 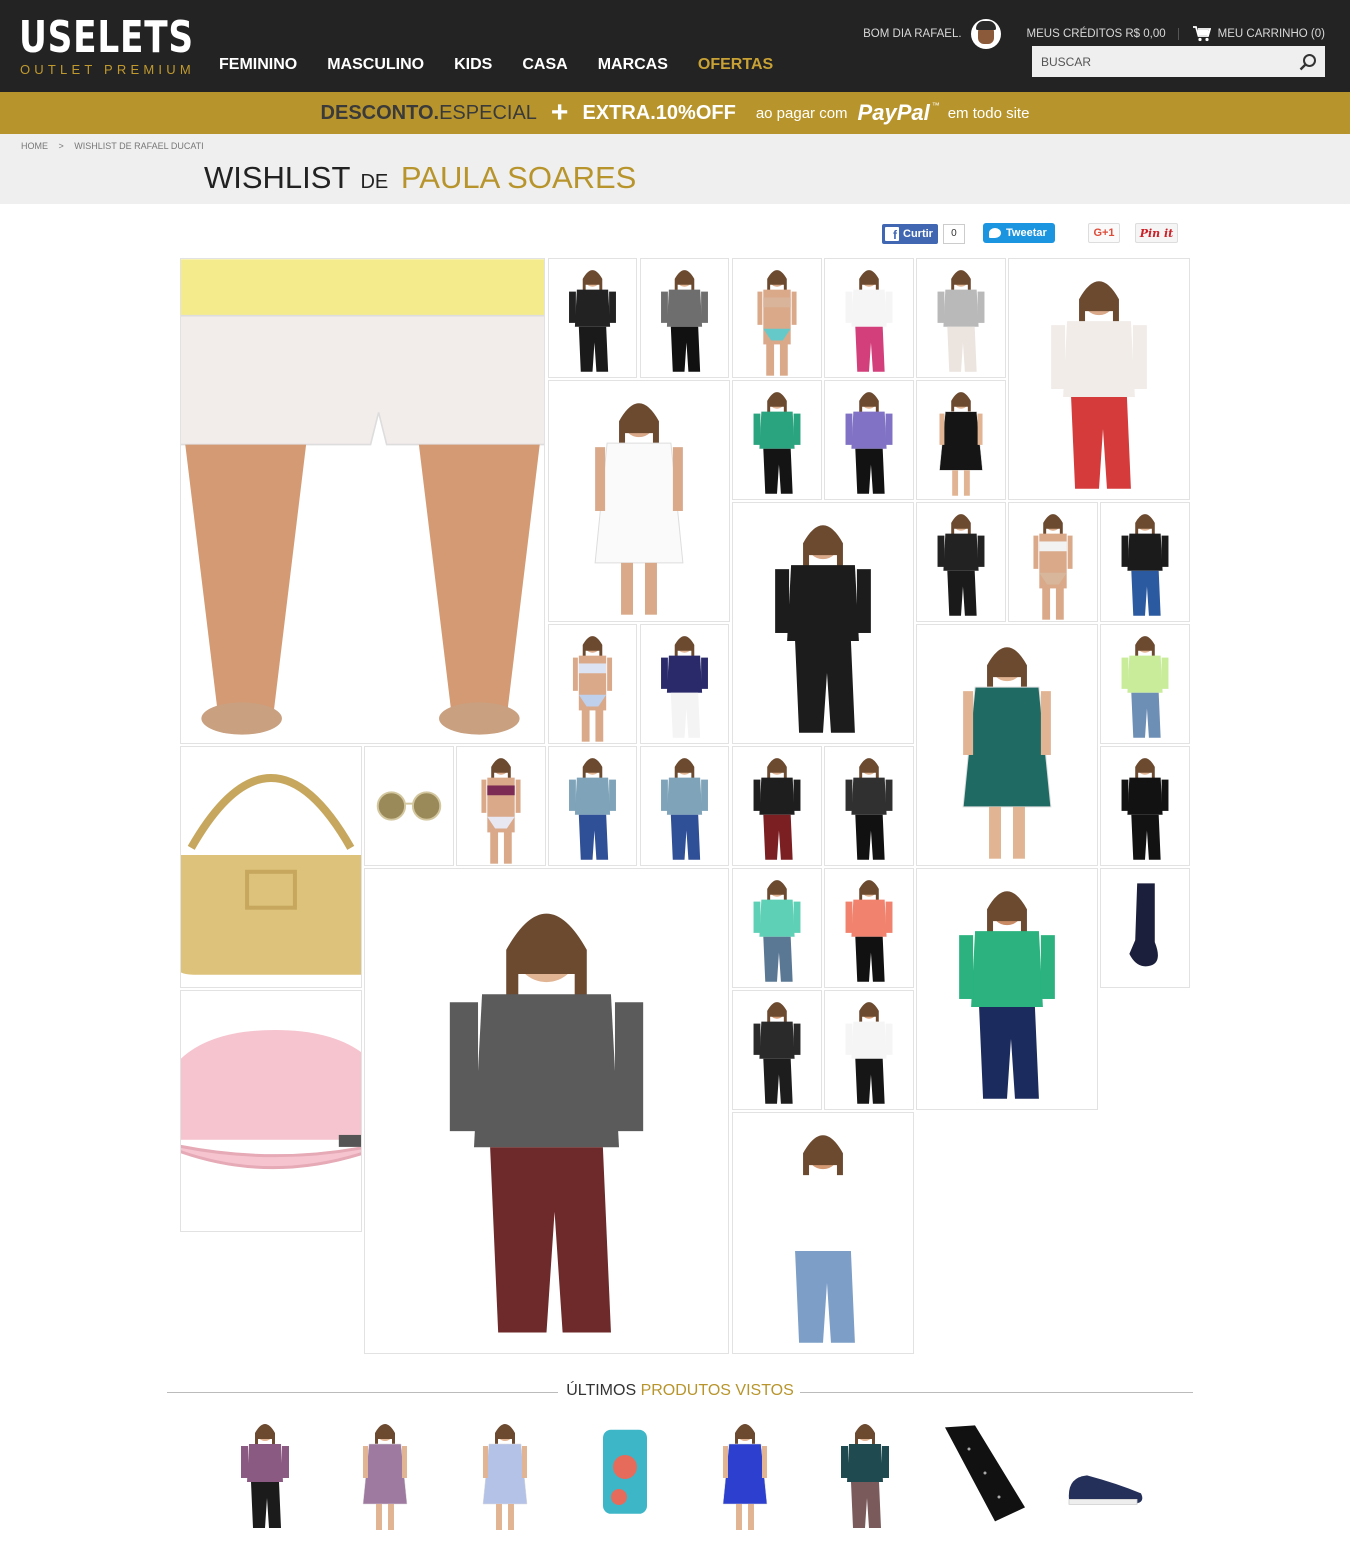 What do you see at coordinates (1103, 34) in the screenshot?
I see `credits-link: MEUS CRÉDITOS R$ 0,00` at bounding box center [1103, 34].